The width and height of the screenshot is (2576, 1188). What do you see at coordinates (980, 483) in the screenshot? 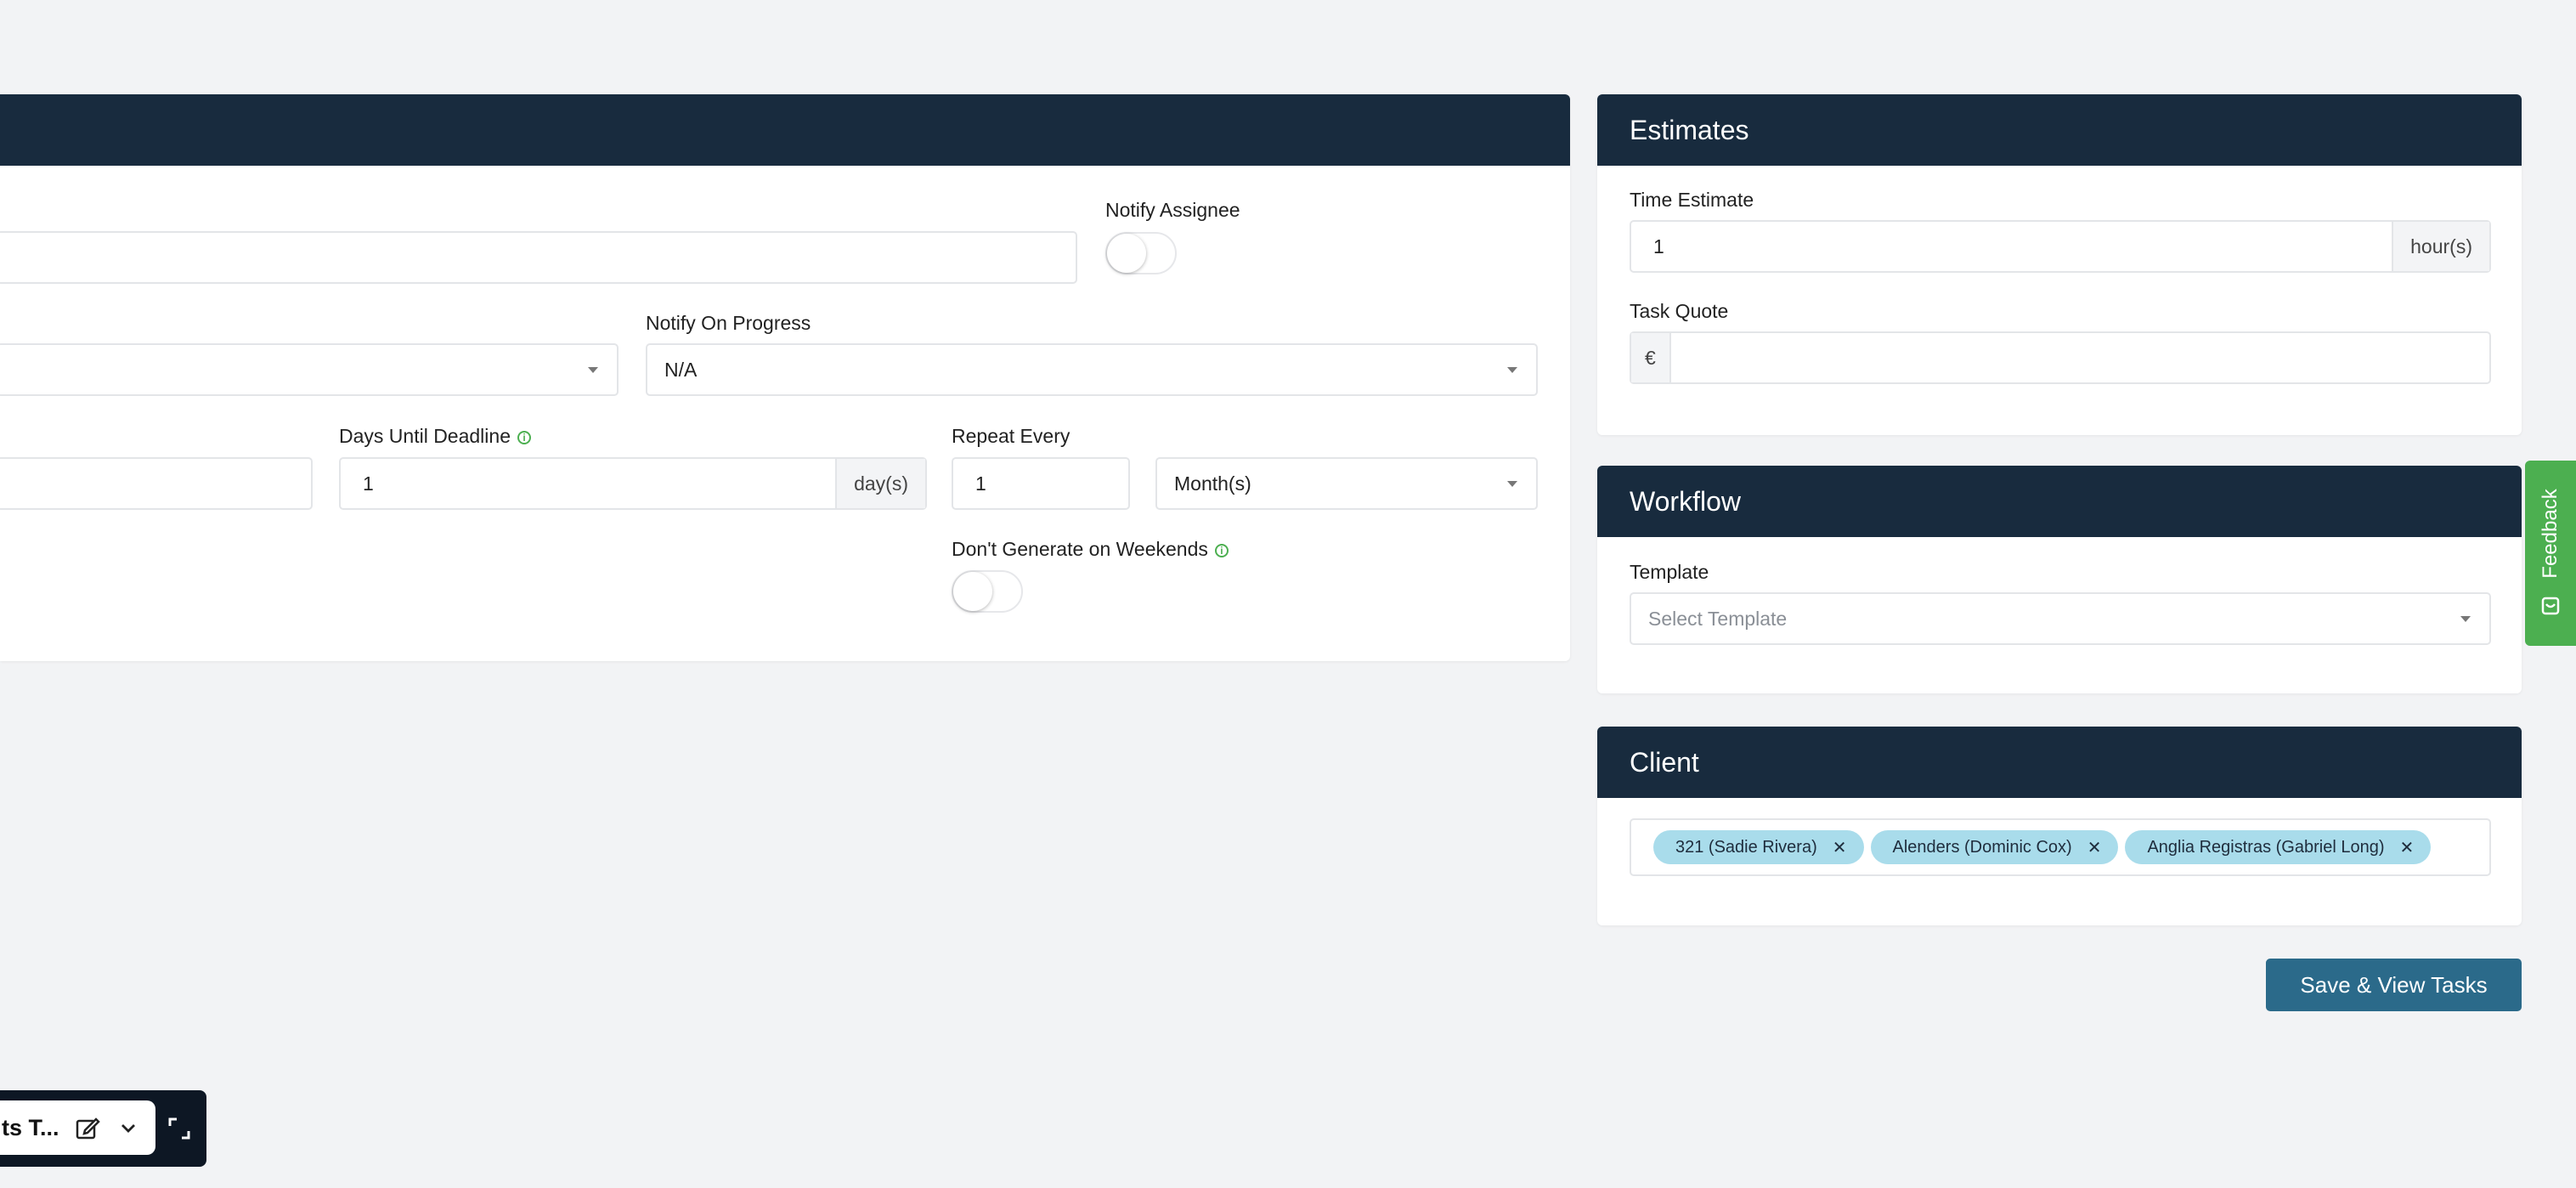
I see `repeat-every-value: 1` at bounding box center [980, 483].